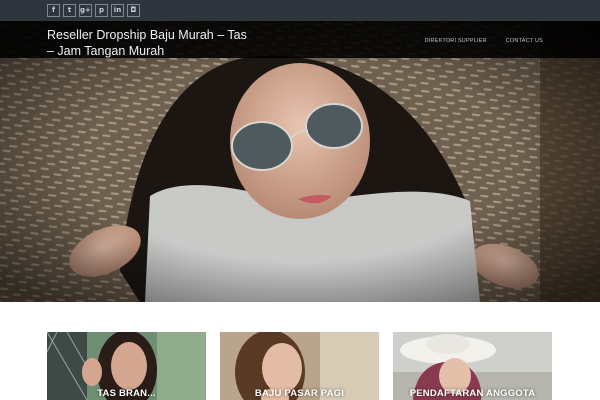 The height and width of the screenshot is (400, 600). Describe the element at coordinates (300, 10) in the screenshot. I see `social-bar: f t g+ p in ◘` at that location.